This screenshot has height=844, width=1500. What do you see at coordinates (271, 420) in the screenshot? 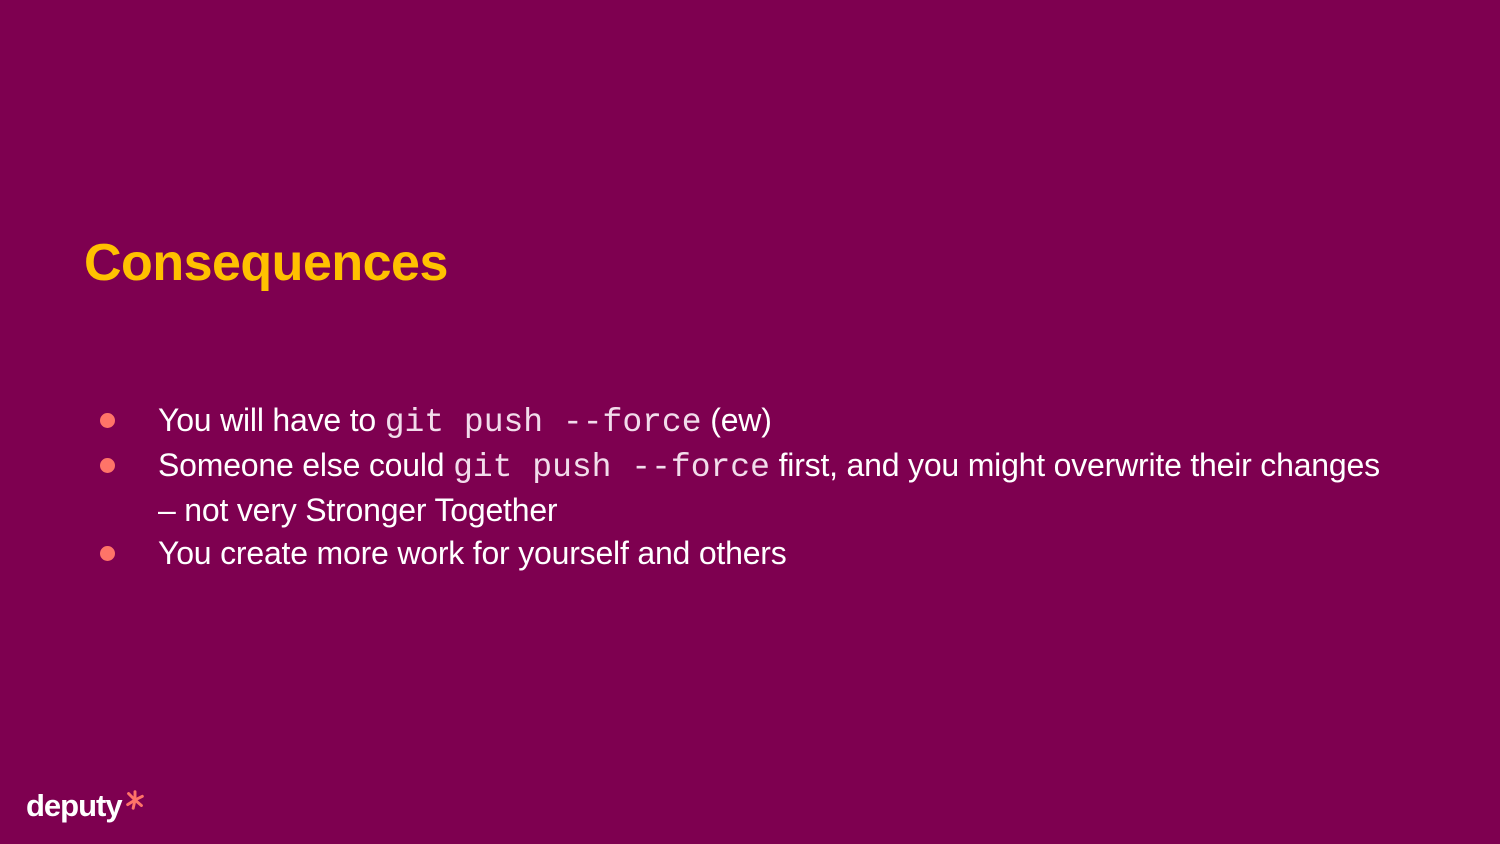
I see `bullet-text: You will have to` at bounding box center [271, 420].